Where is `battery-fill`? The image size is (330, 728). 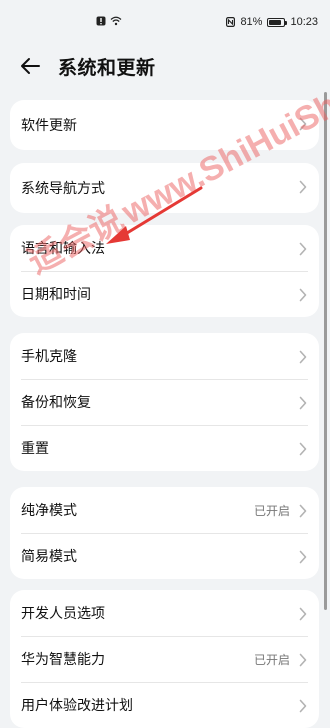
battery-fill is located at coordinates (275, 22).